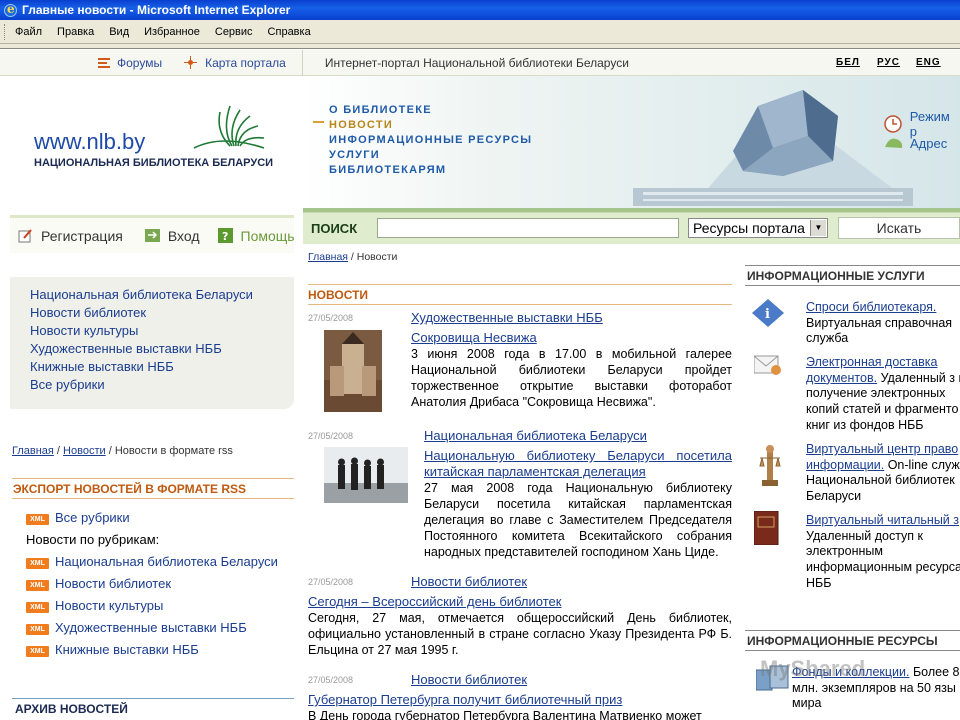  What do you see at coordinates (152, 561) in the screenshot?
I see `rss-feed-link: XML Национальная библиотека Беларуси` at bounding box center [152, 561].